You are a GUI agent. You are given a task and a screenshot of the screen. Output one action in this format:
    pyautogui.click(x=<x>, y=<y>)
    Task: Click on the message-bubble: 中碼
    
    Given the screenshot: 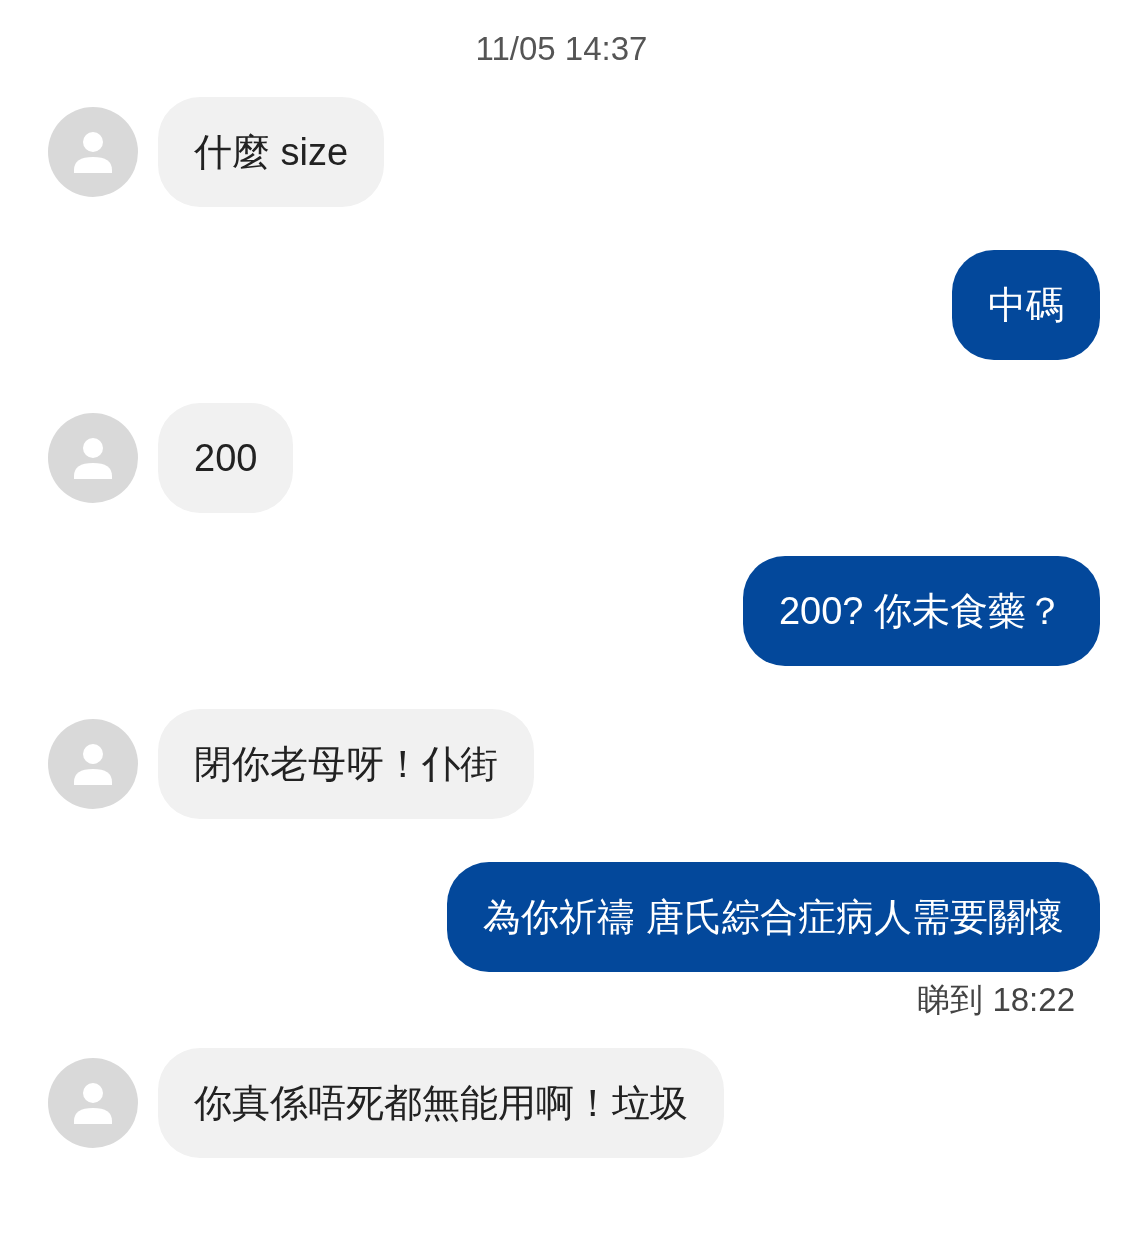 What is the action you would take?
    pyautogui.click(x=1026, y=305)
    